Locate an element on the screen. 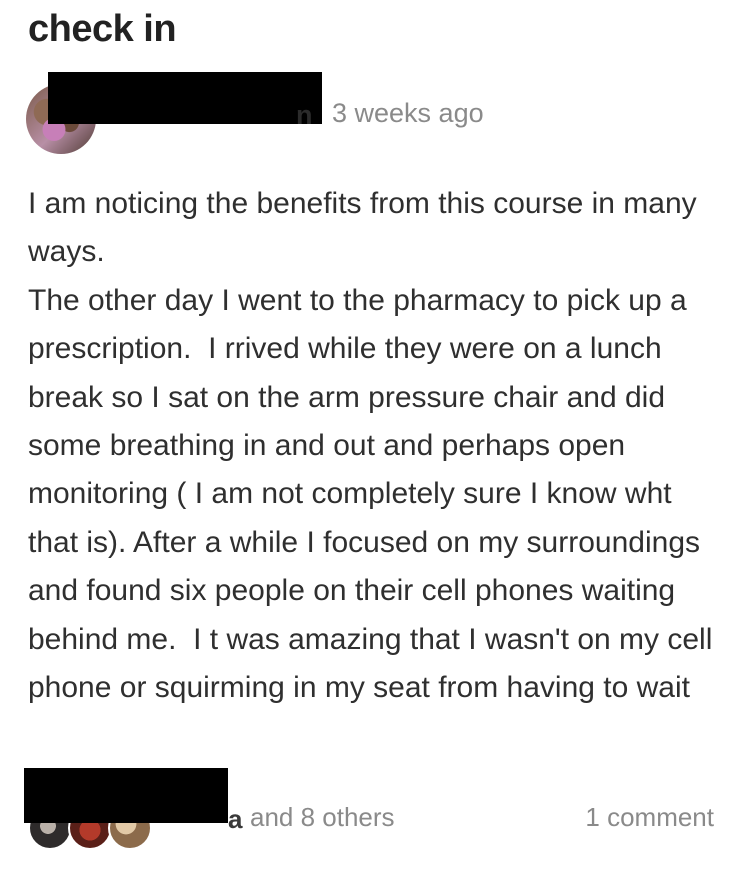  author-name-fragment: n is located at coordinates (304, 115).